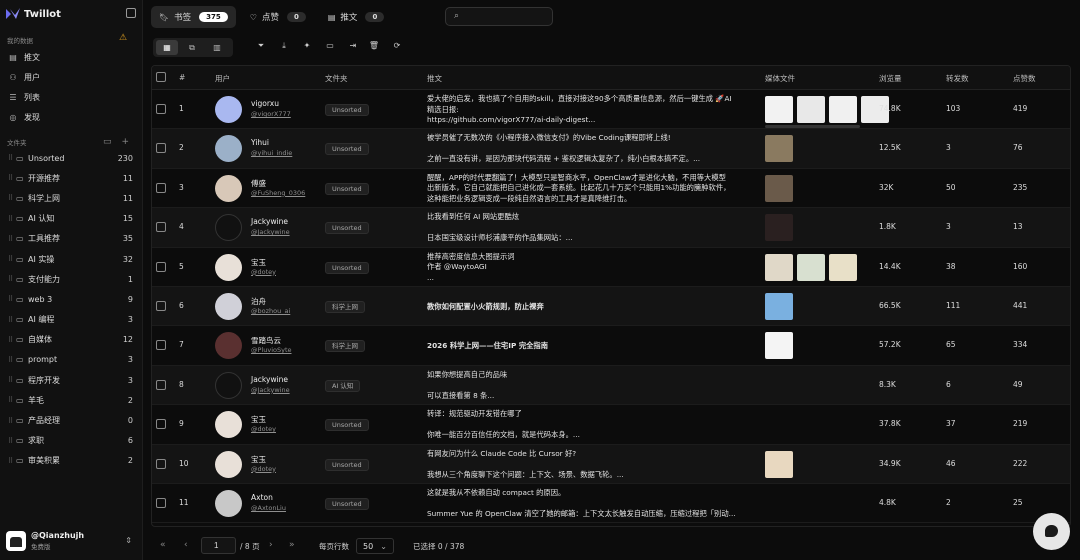 Image resolution: width=1080 pixels, height=560 pixels. Describe the element at coordinates (812, 126) in the screenshot. I see `media-scrollbar` at that location.